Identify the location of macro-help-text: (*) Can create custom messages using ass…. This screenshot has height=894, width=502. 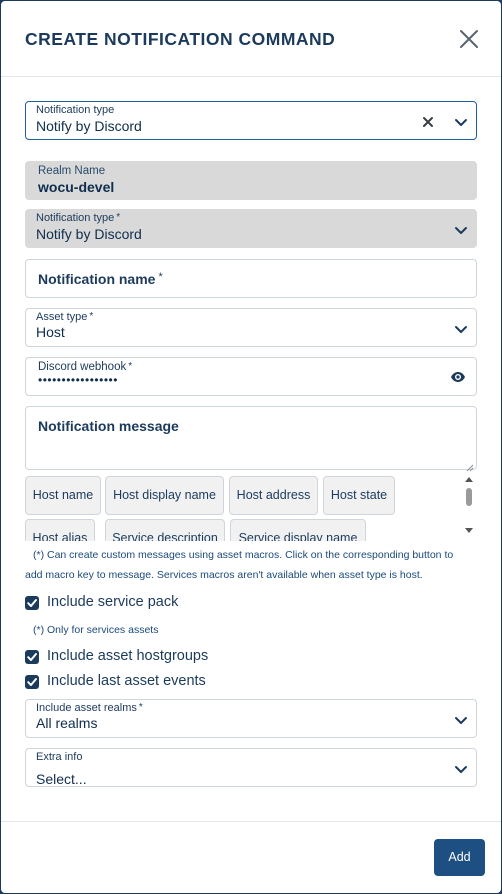
(239, 565).